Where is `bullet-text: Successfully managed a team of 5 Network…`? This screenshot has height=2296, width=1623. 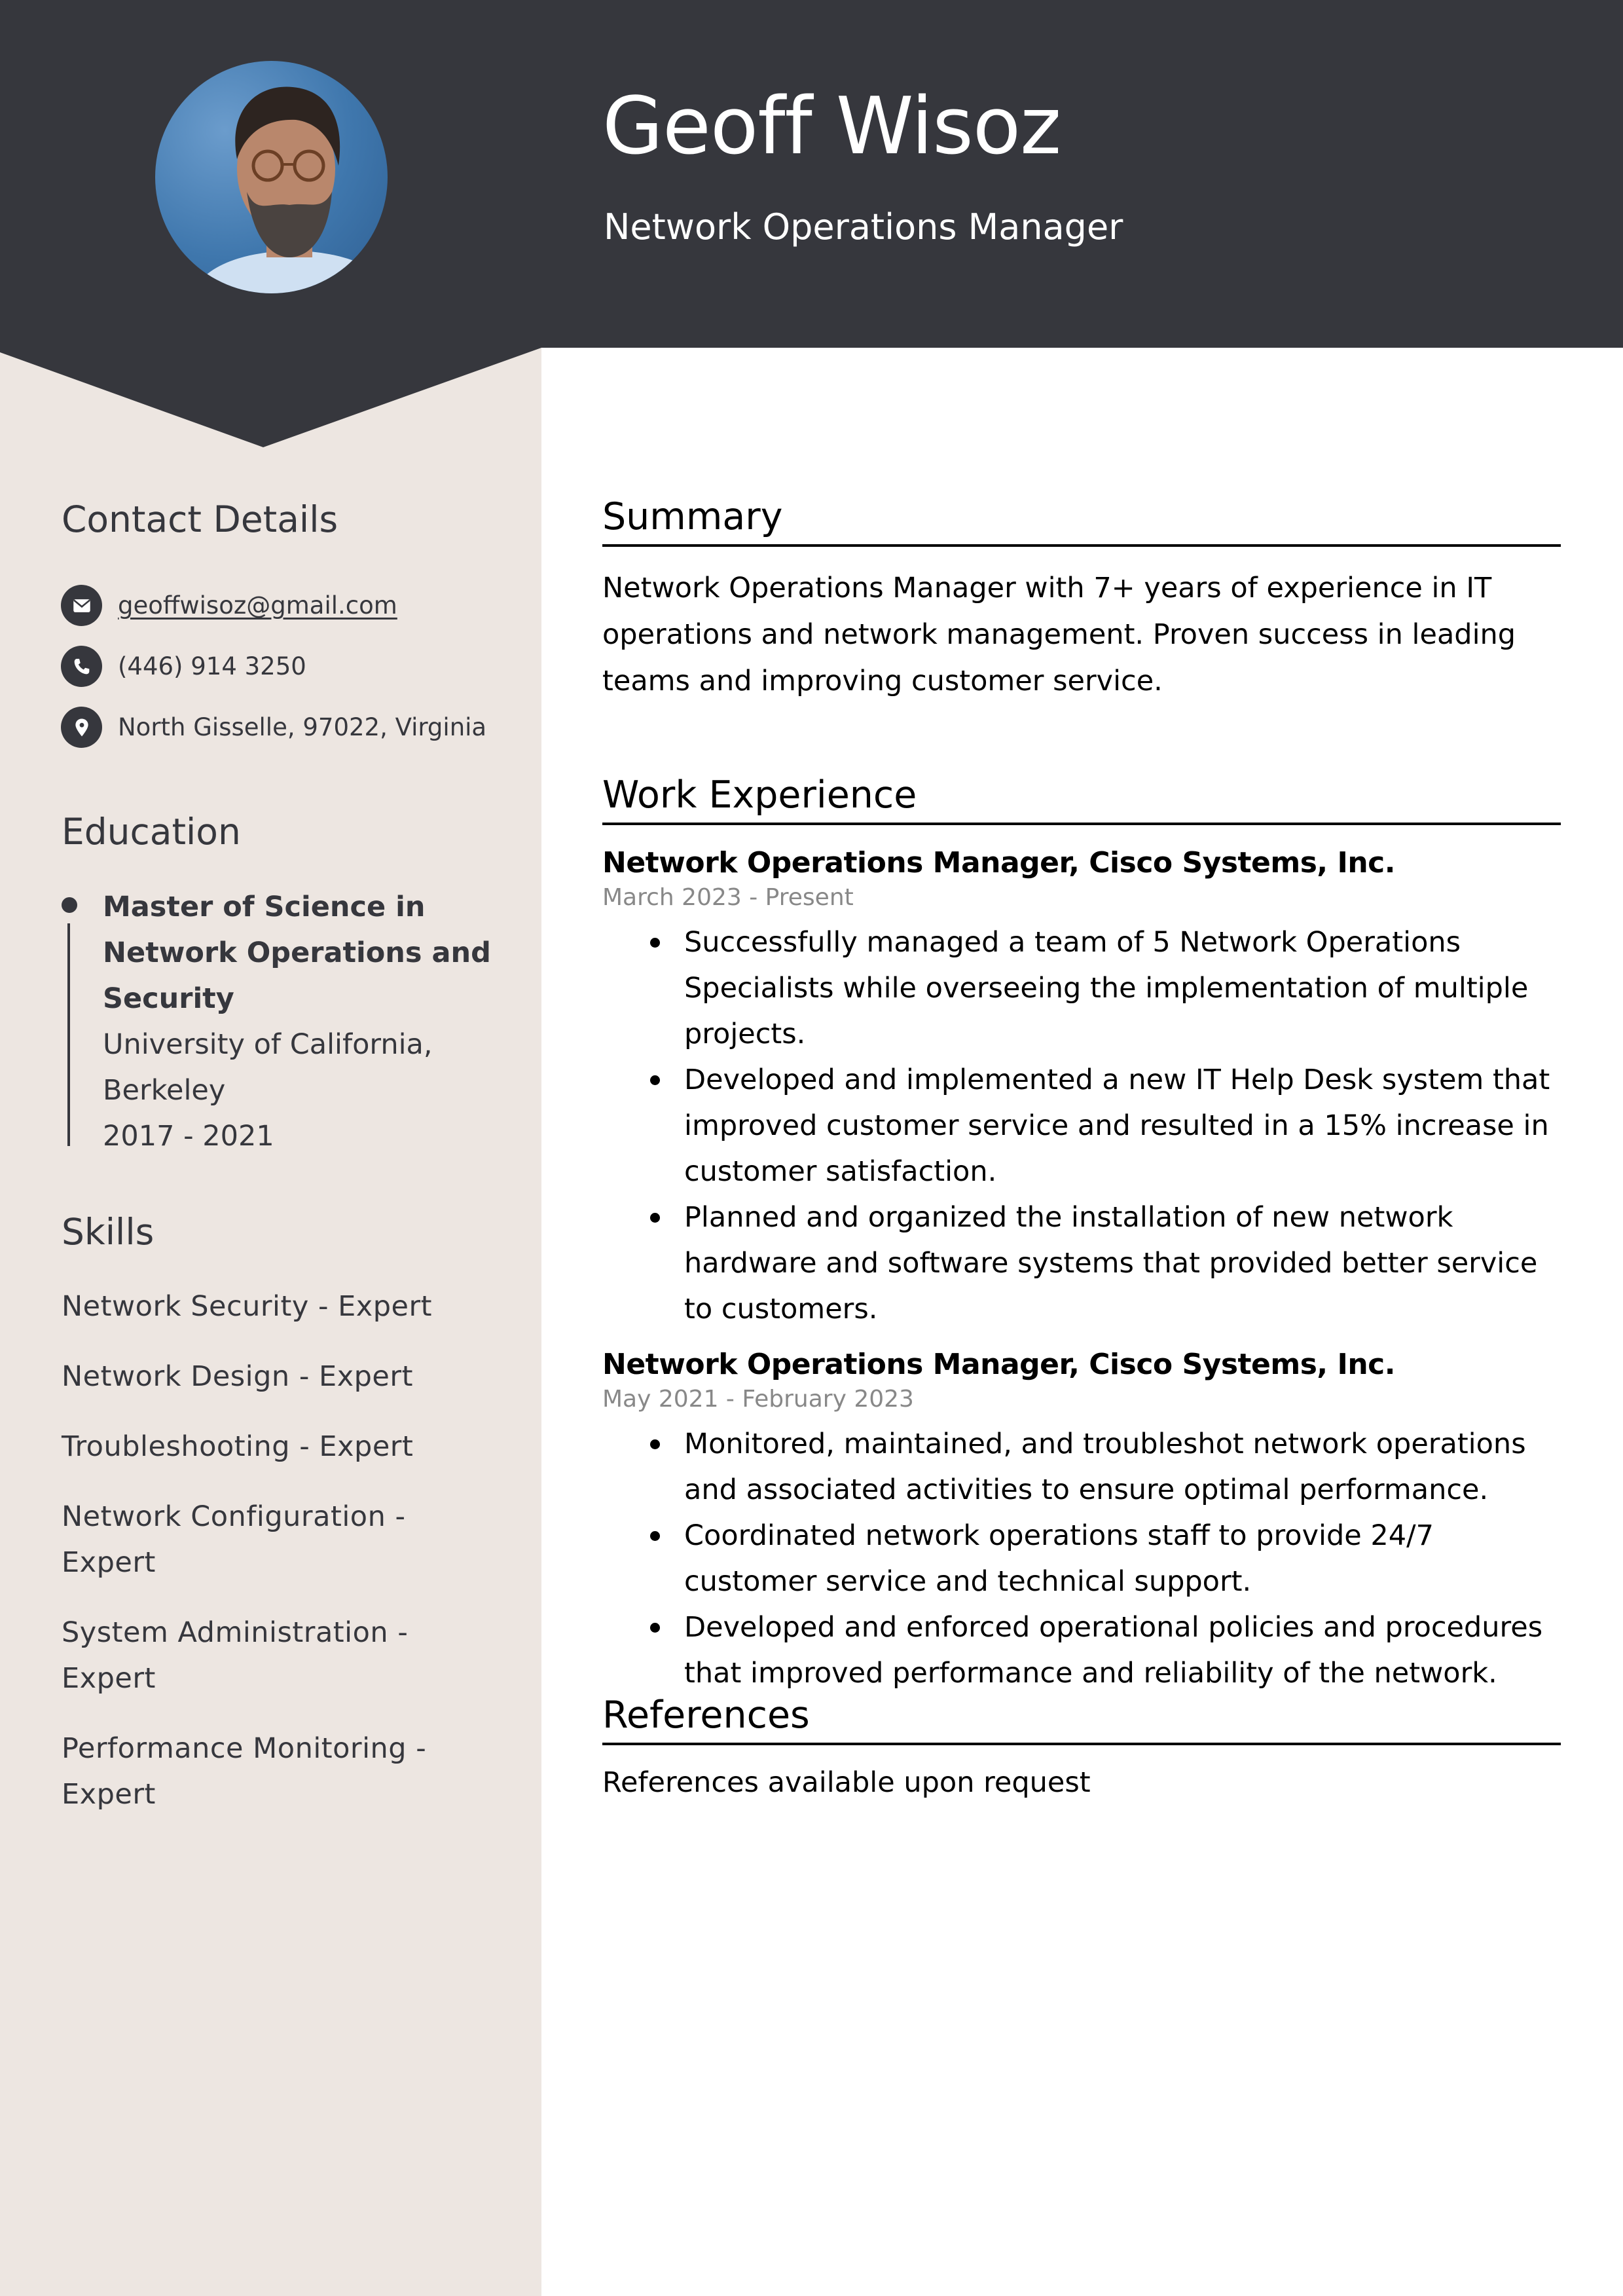 bullet-text: Successfully managed a team of 5 Network… is located at coordinates (1106, 988).